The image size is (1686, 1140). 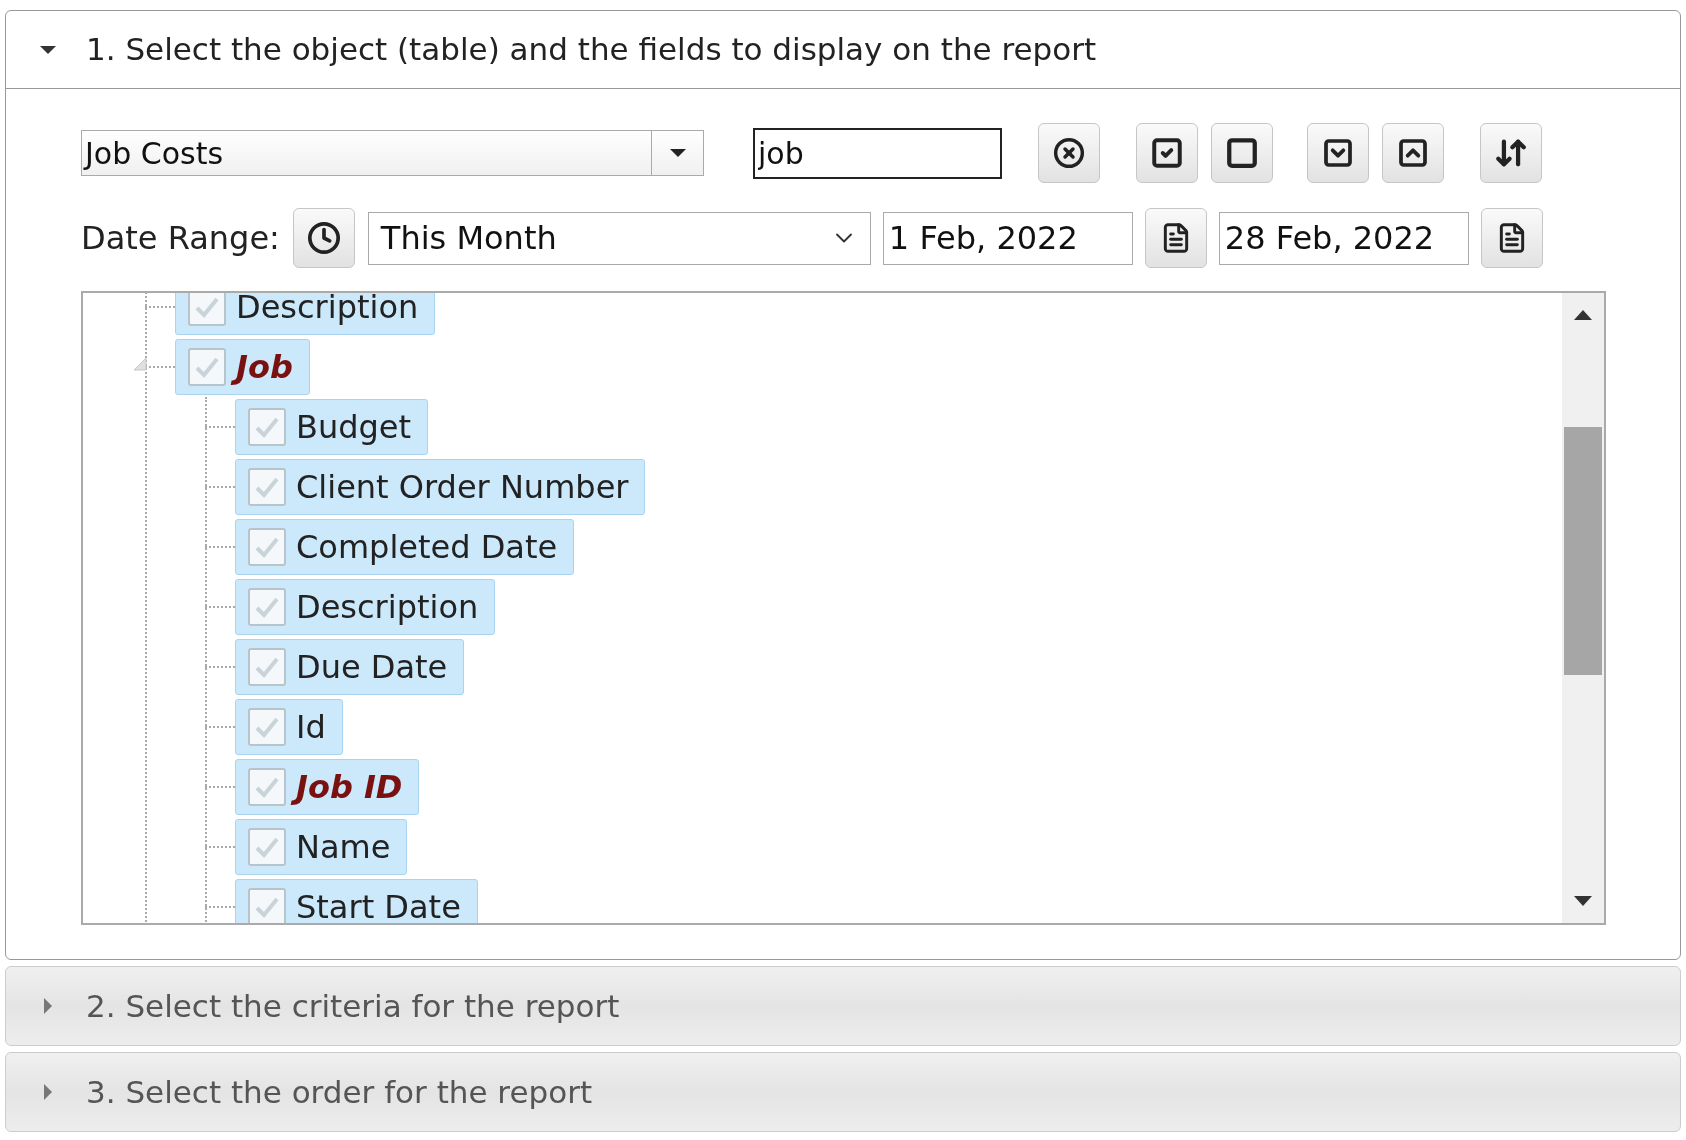 I want to click on checked-square-icon, so click(x=1167, y=153).